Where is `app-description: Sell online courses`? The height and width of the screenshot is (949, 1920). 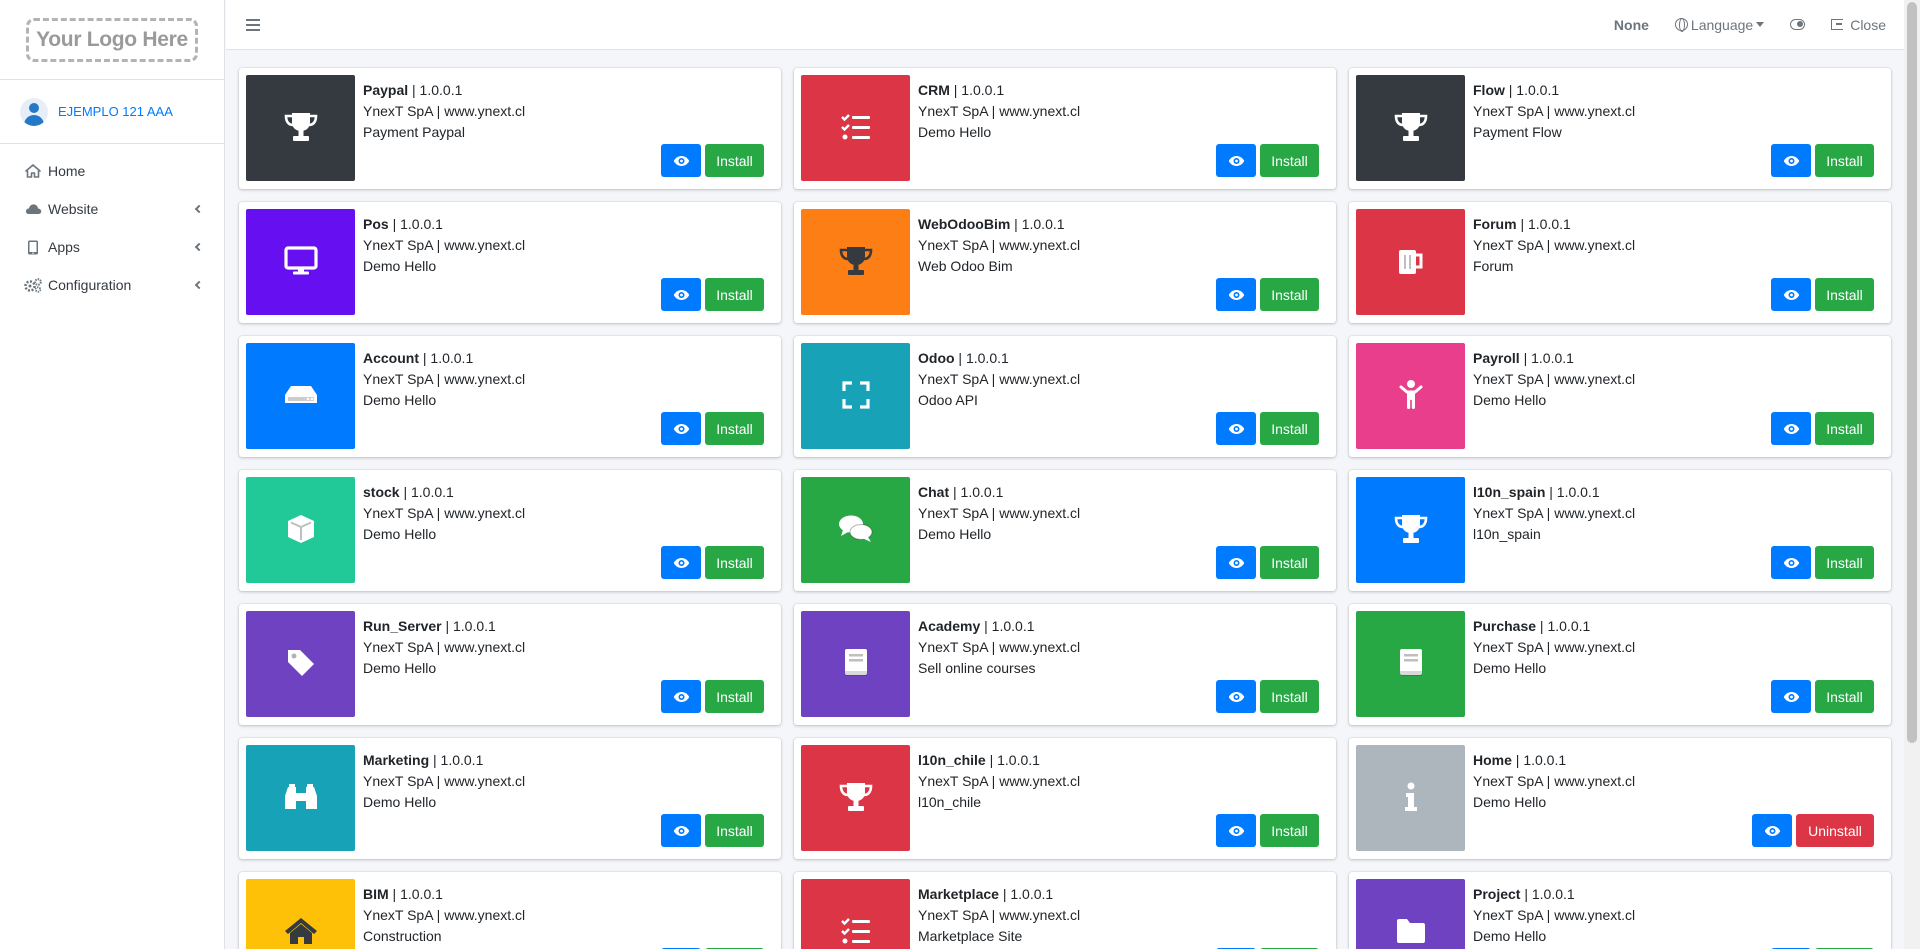
app-description: Sell online courses is located at coordinates (977, 668).